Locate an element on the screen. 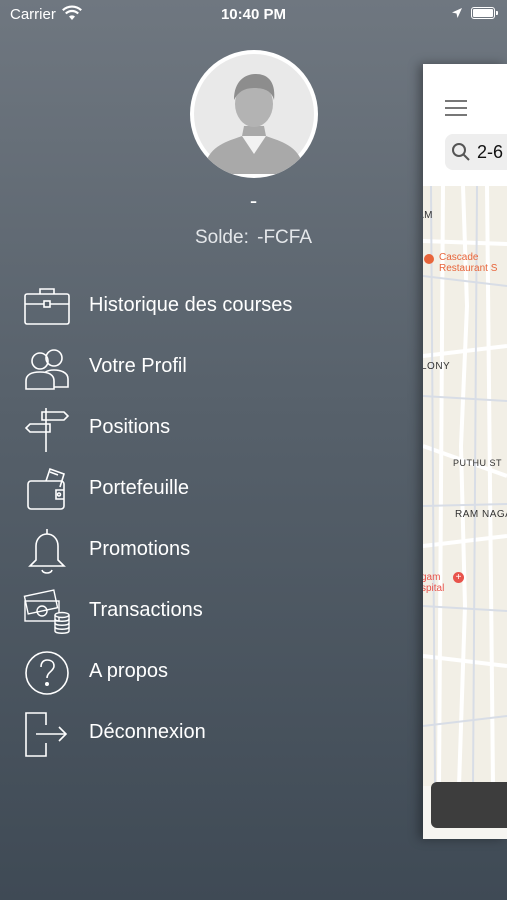  wallet-icon is located at coordinates (47, 490).